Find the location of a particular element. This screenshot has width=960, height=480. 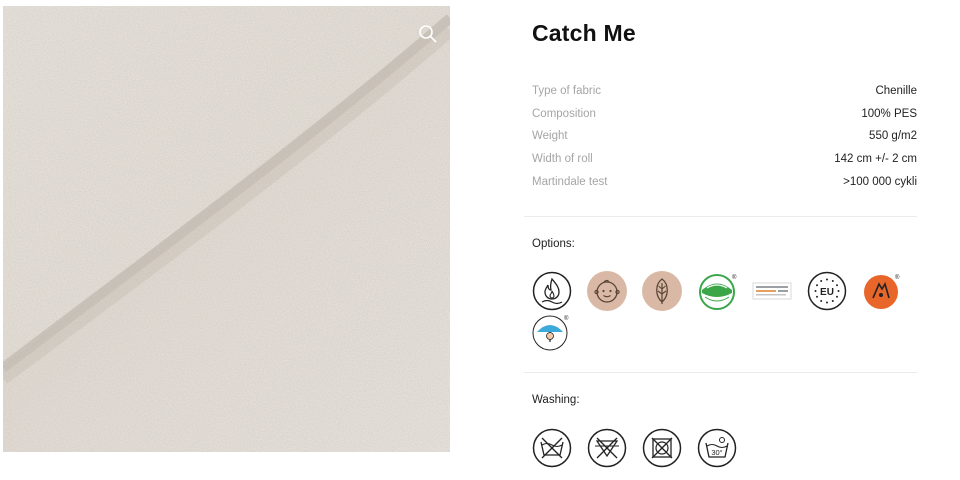

eco-leaf-icon is located at coordinates (662, 291).